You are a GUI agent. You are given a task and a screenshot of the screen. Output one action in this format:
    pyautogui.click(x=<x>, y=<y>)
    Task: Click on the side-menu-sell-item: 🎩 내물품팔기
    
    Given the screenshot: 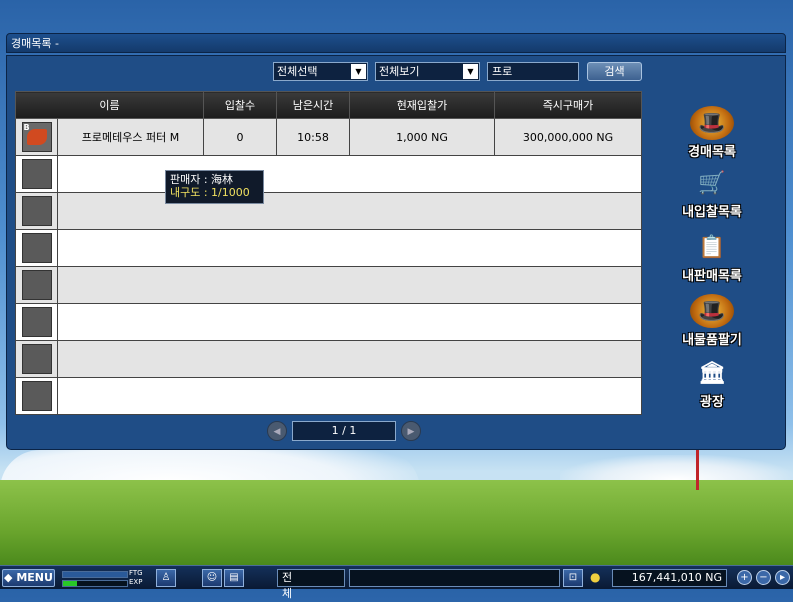 What is the action you would take?
    pyautogui.click(x=712, y=321)
    